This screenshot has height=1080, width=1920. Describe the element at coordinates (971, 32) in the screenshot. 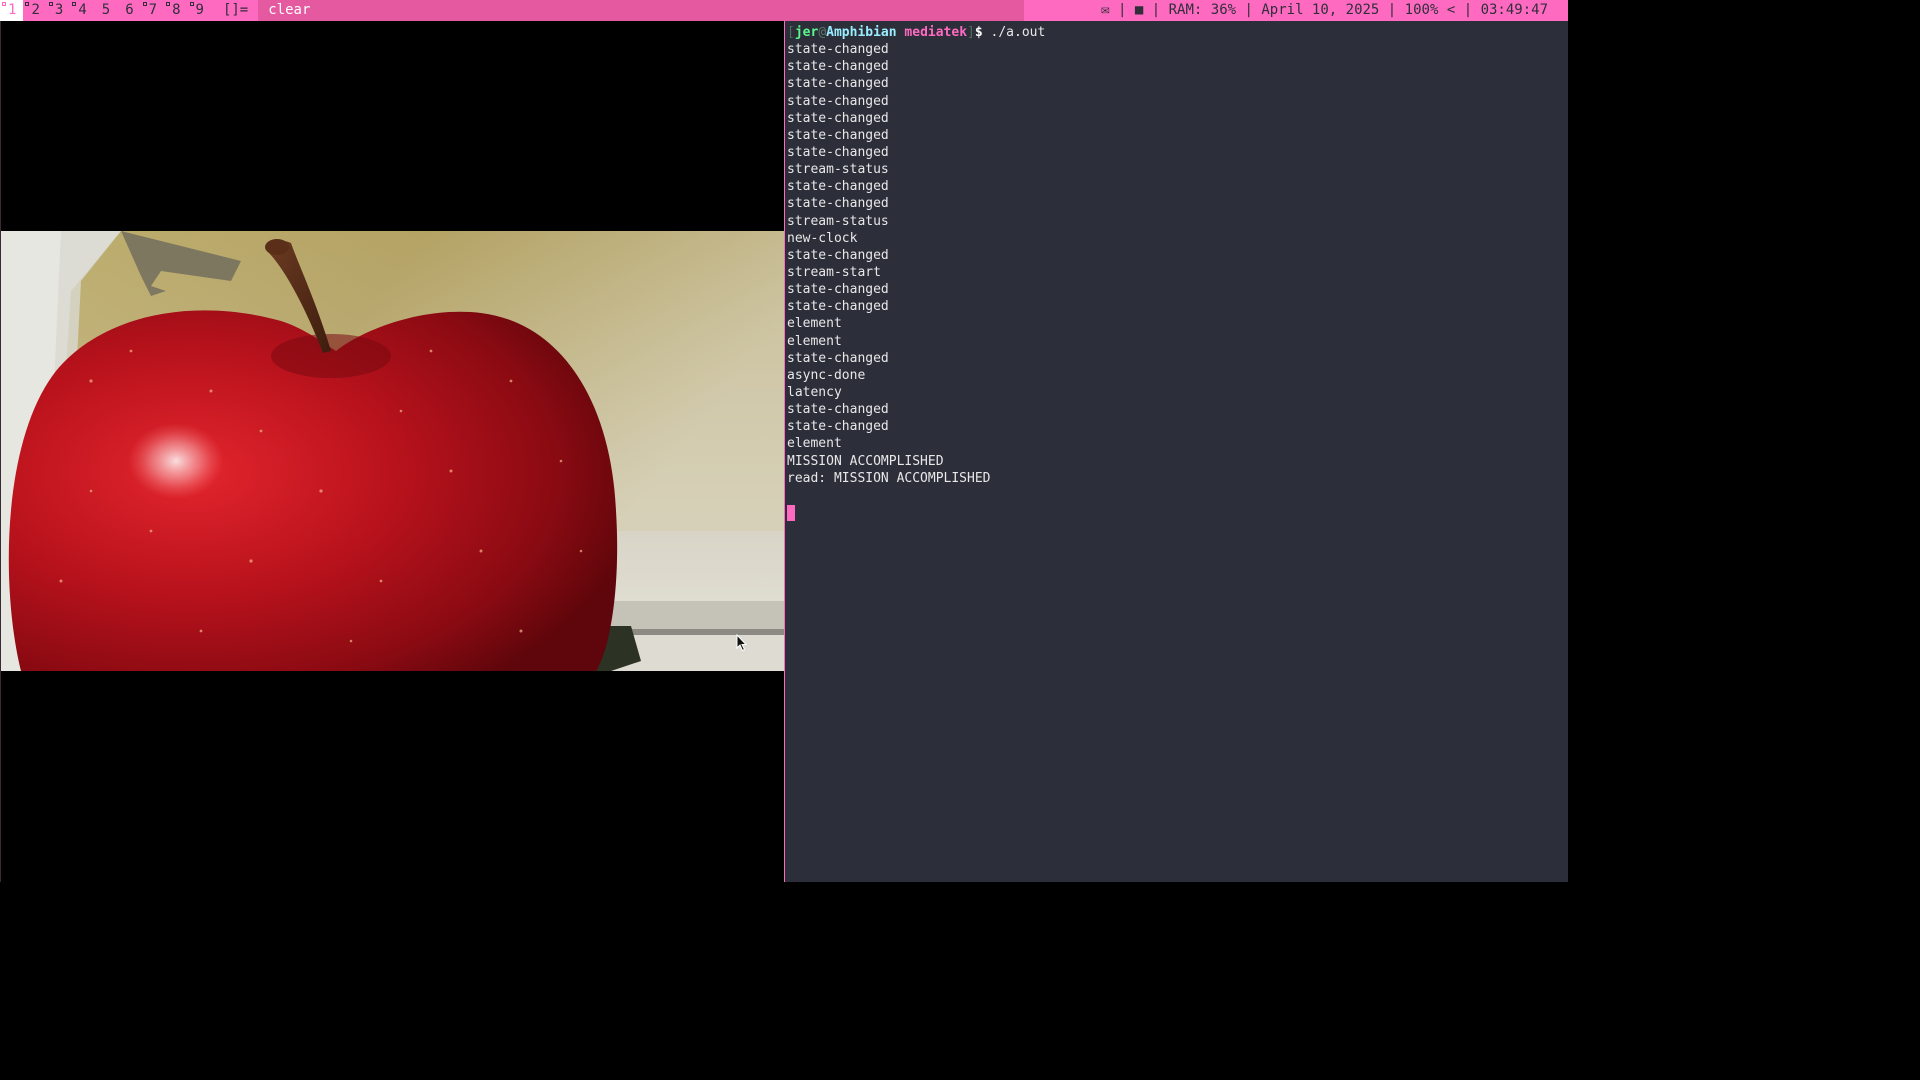

I see `prompt-bracket-close: ]` at that location.